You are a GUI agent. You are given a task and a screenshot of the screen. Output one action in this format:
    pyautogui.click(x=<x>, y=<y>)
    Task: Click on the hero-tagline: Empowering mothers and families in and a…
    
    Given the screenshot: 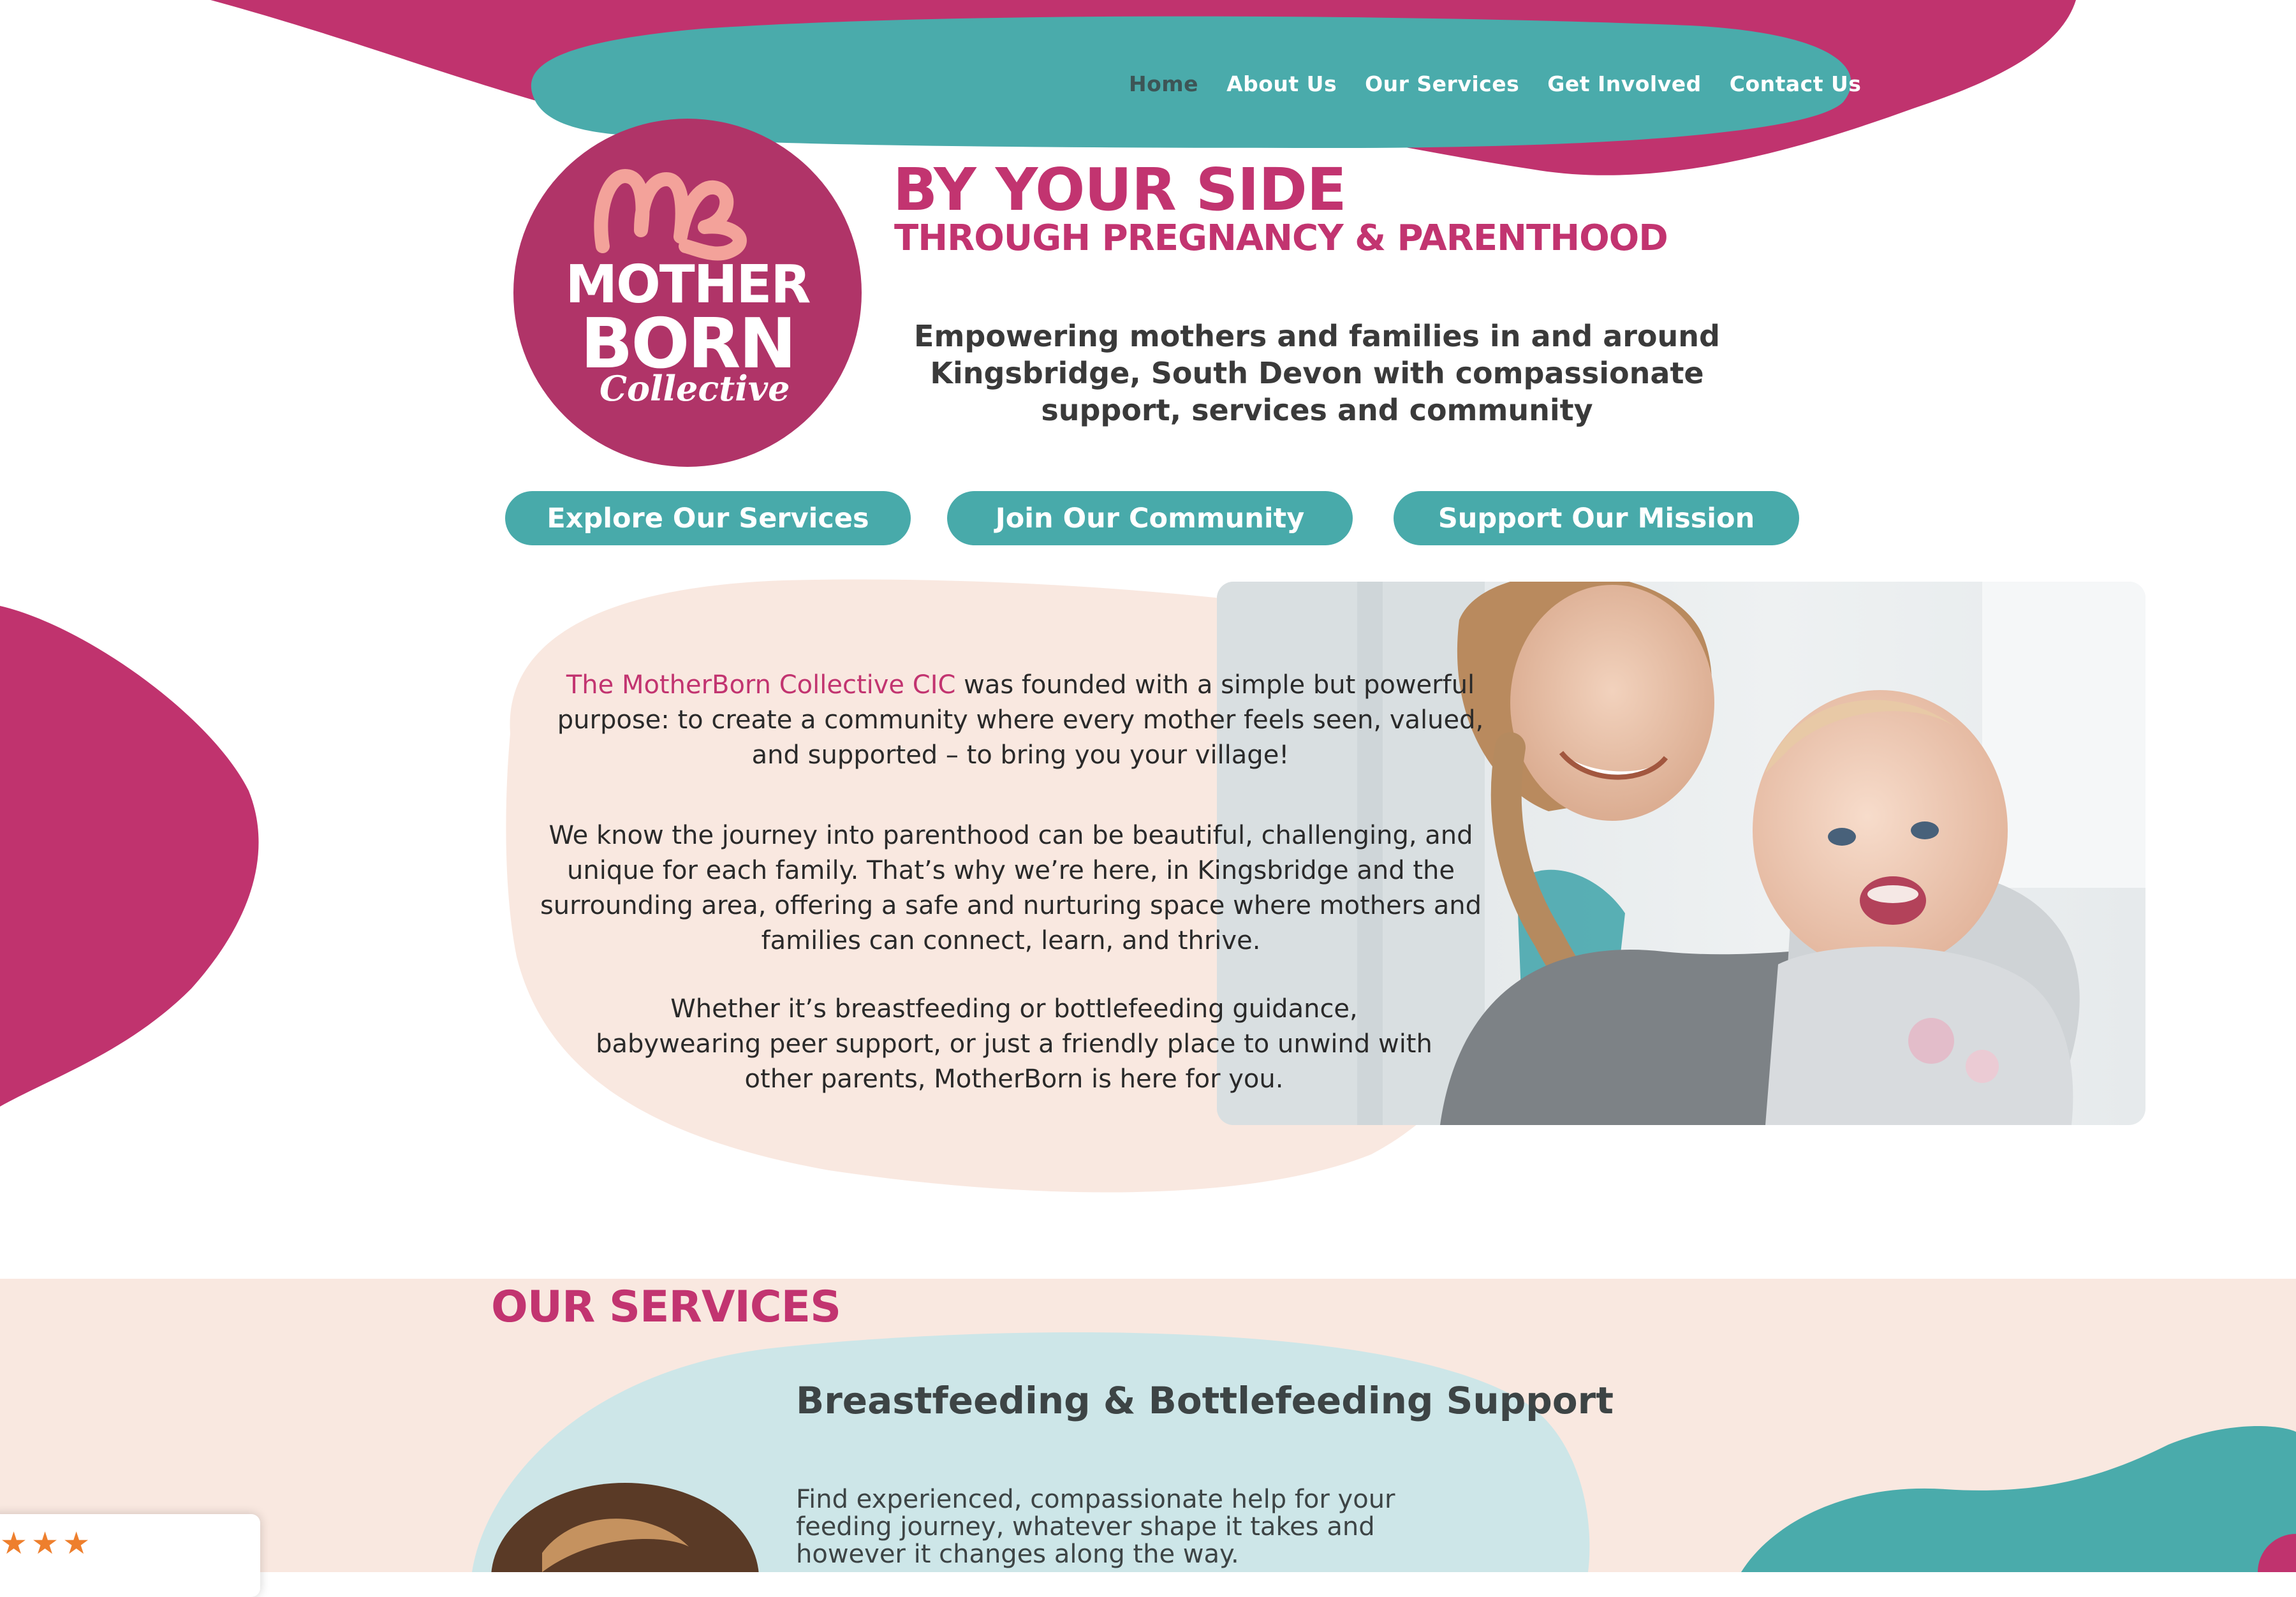 What is the action you would take?
    pyautogui.click(x=1317, y=373)
    